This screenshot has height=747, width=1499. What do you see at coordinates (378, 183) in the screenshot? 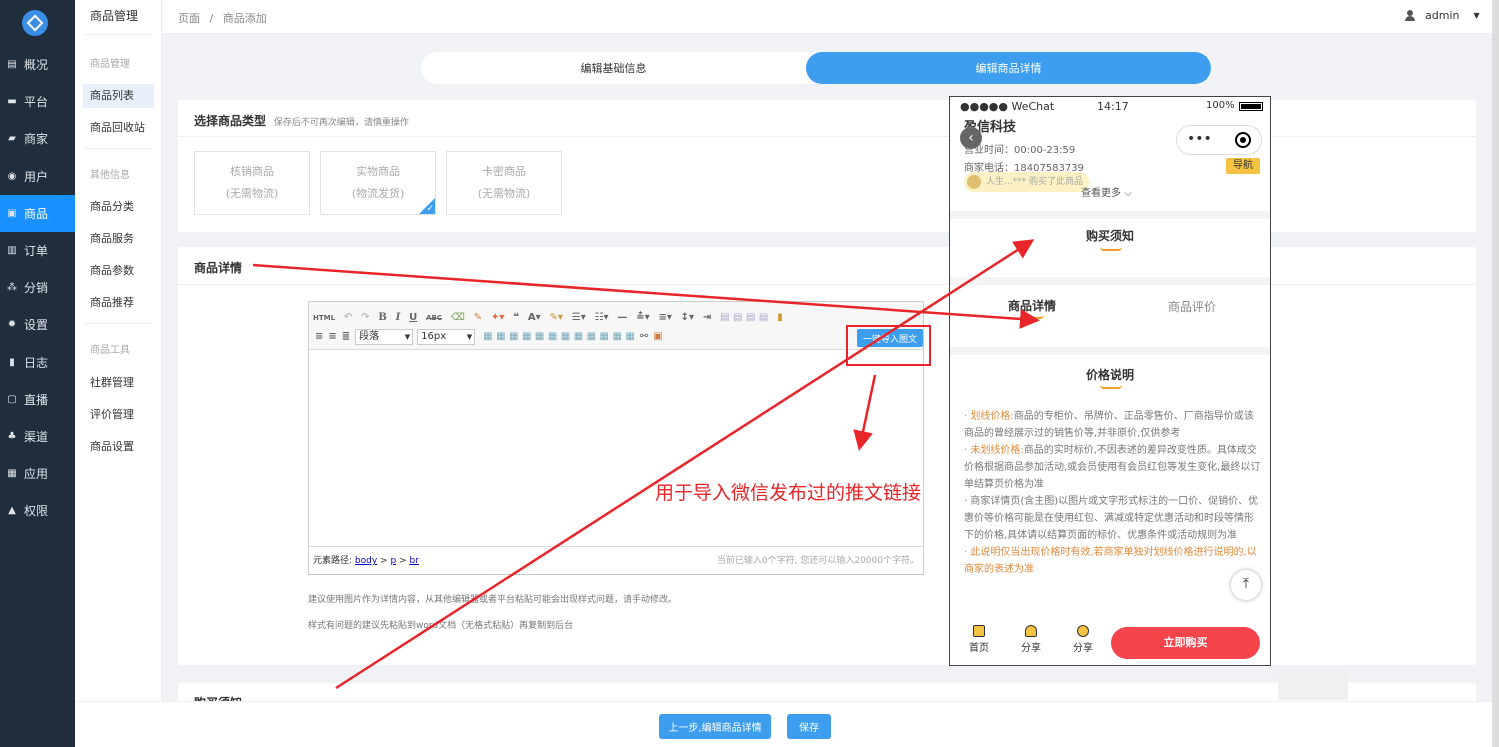
I see `goods-type-option-1: 实物商品 (物流发货) ✓` at bounding box center [378, 183].